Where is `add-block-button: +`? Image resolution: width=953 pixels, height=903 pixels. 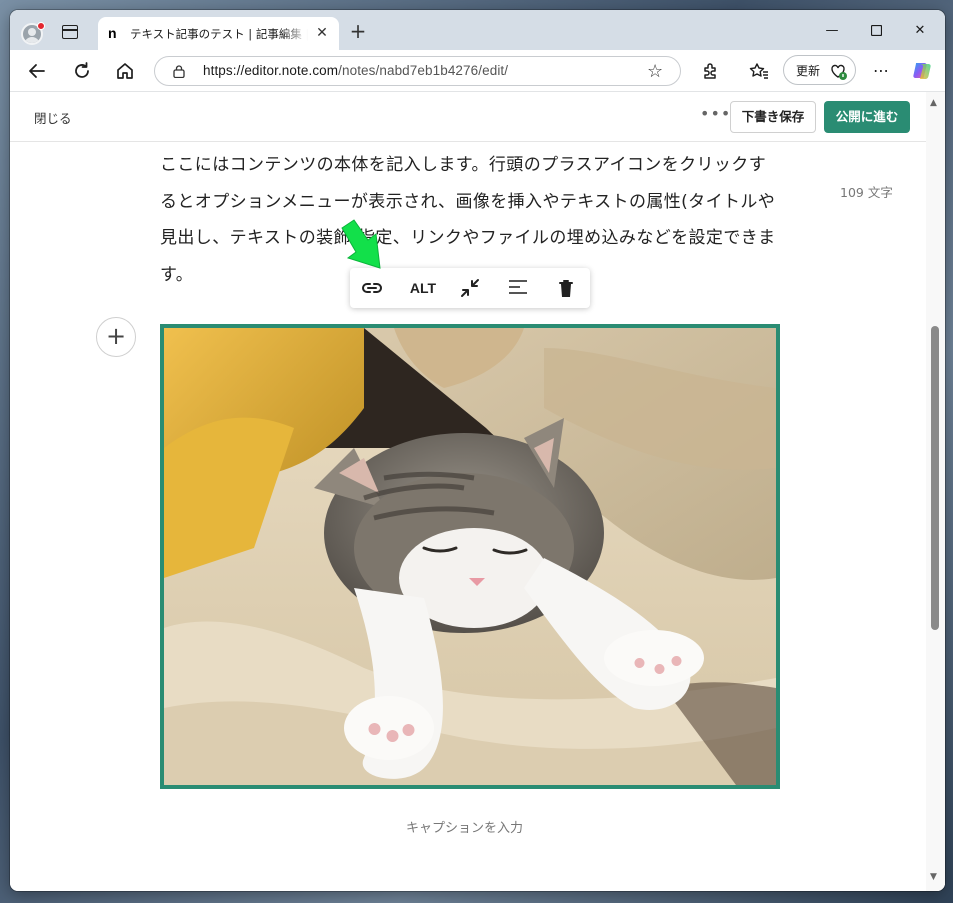
add-block-button: + is located at coordinates (116, 337).